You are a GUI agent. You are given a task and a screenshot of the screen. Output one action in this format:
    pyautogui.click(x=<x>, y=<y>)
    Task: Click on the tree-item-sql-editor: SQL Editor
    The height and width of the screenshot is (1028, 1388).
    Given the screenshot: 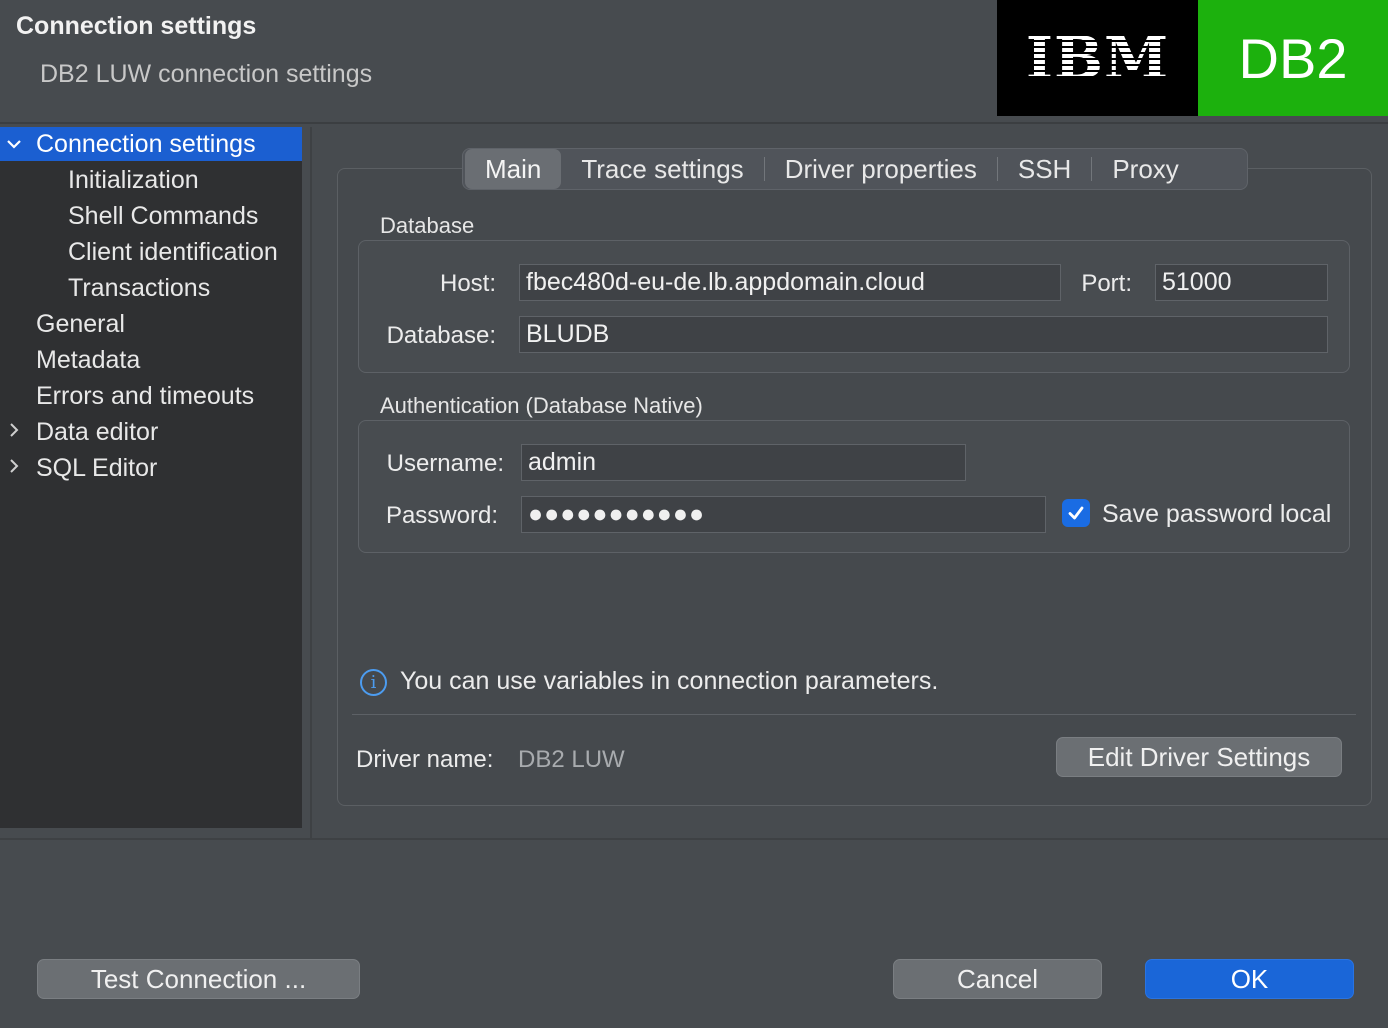 What is the action you would take?
    pyautogui.click(x=151, y=468)
    